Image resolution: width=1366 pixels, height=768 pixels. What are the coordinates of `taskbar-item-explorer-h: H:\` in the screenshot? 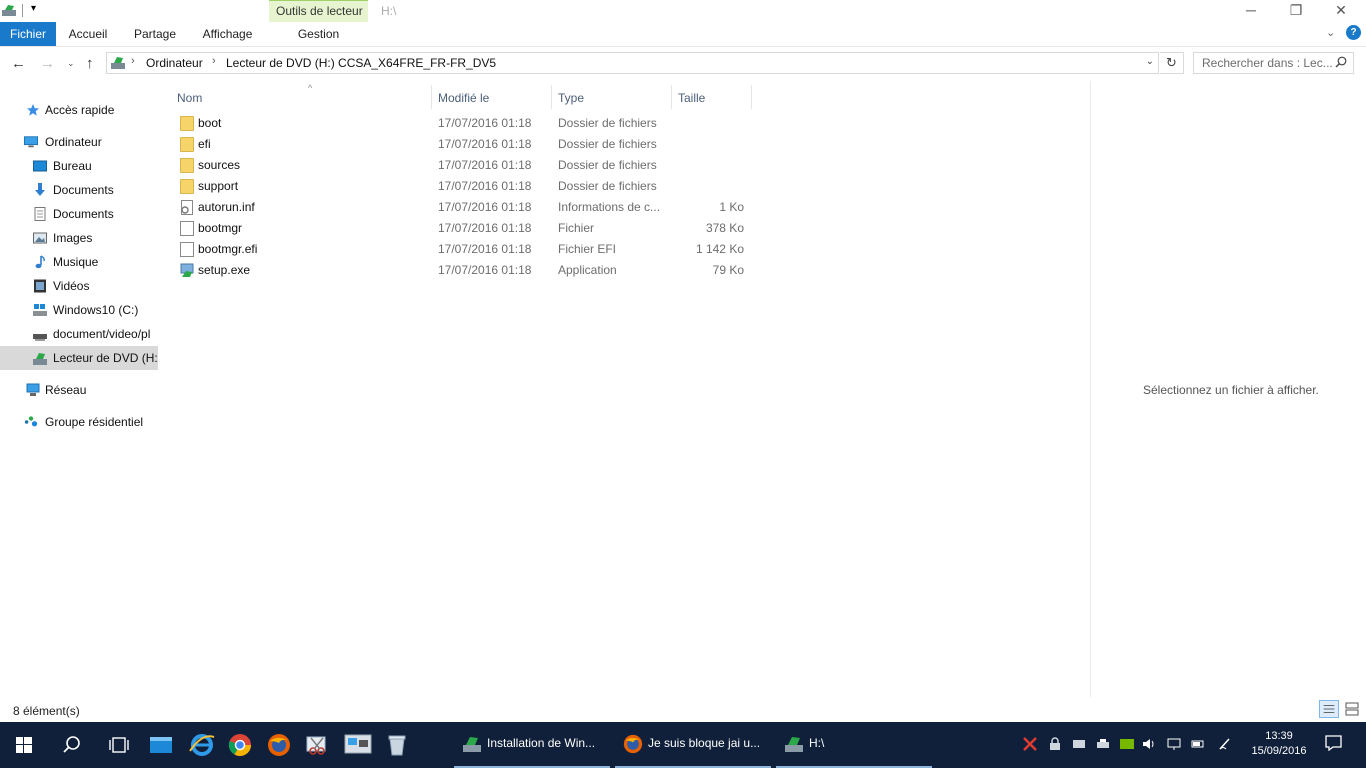 It's located at (854, 745).